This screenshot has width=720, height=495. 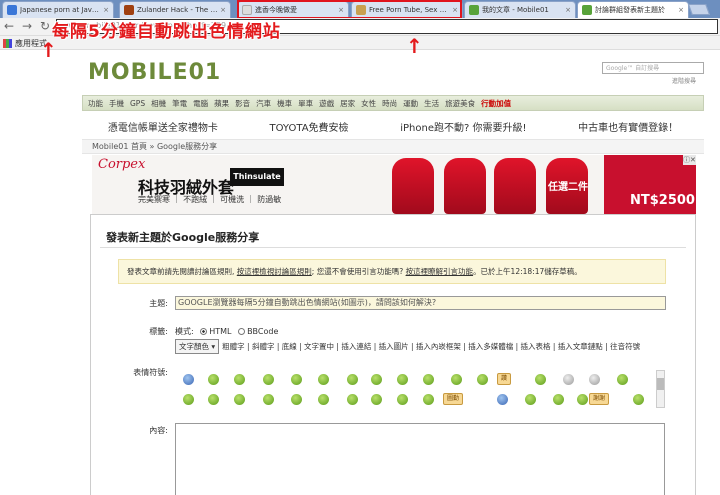 What do you see at coordinates (305, 103) in the screenshot?
I see `nav-item: 單車` at bounding box center [305, 103].